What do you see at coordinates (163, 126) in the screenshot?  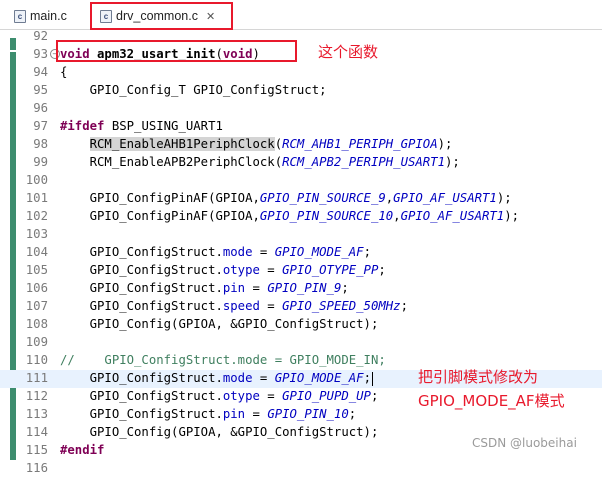 I see `code-token: BSP_USING_UART1` at bounding box center [163, 126].